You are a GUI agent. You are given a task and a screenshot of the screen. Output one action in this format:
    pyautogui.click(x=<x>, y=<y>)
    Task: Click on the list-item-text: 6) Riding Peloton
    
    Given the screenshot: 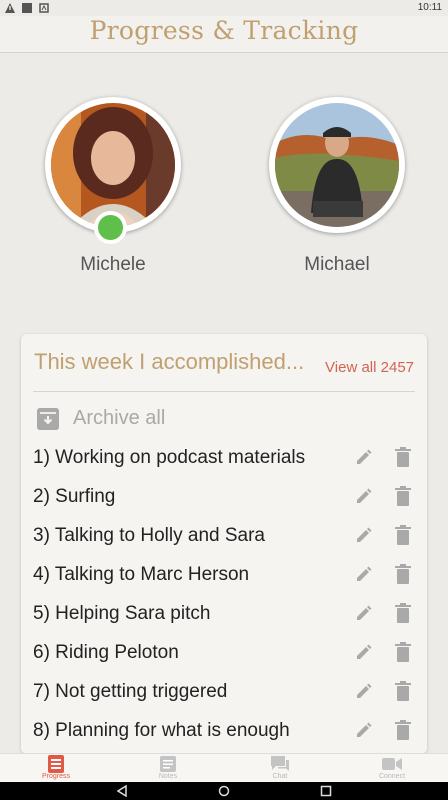 What is the action you would take?
    pyautogui.click(x=106, y=652)
    